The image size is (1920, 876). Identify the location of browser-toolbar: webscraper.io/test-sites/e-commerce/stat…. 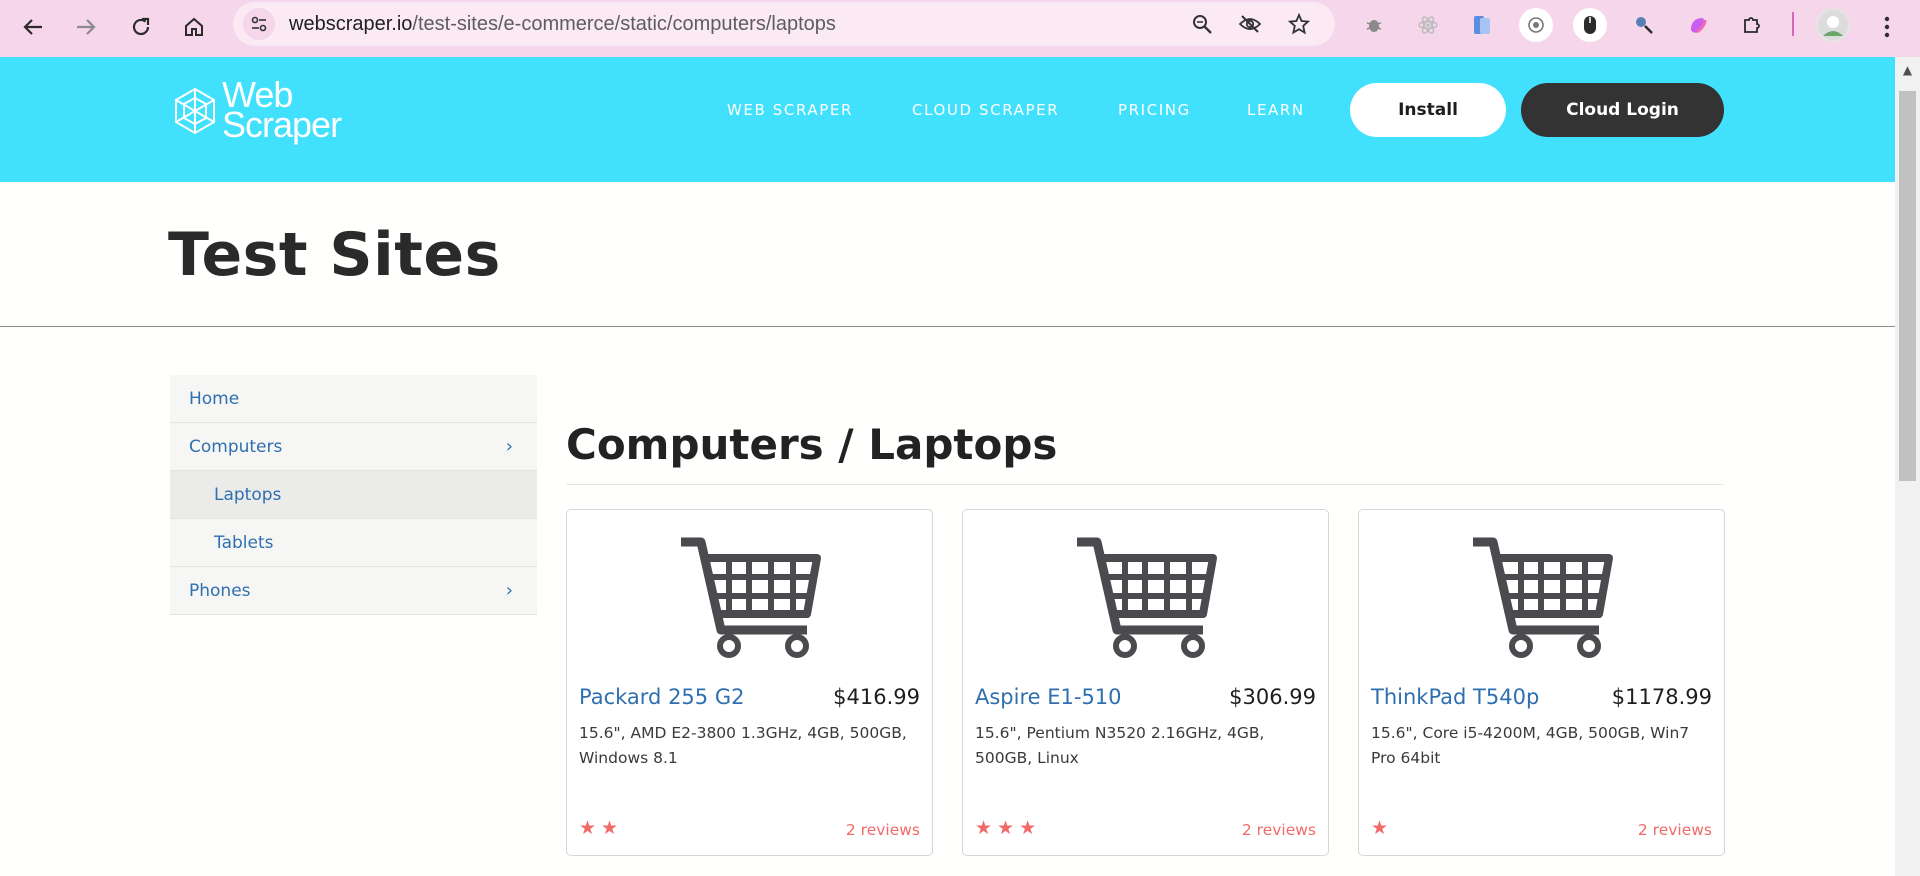
(960, 28).